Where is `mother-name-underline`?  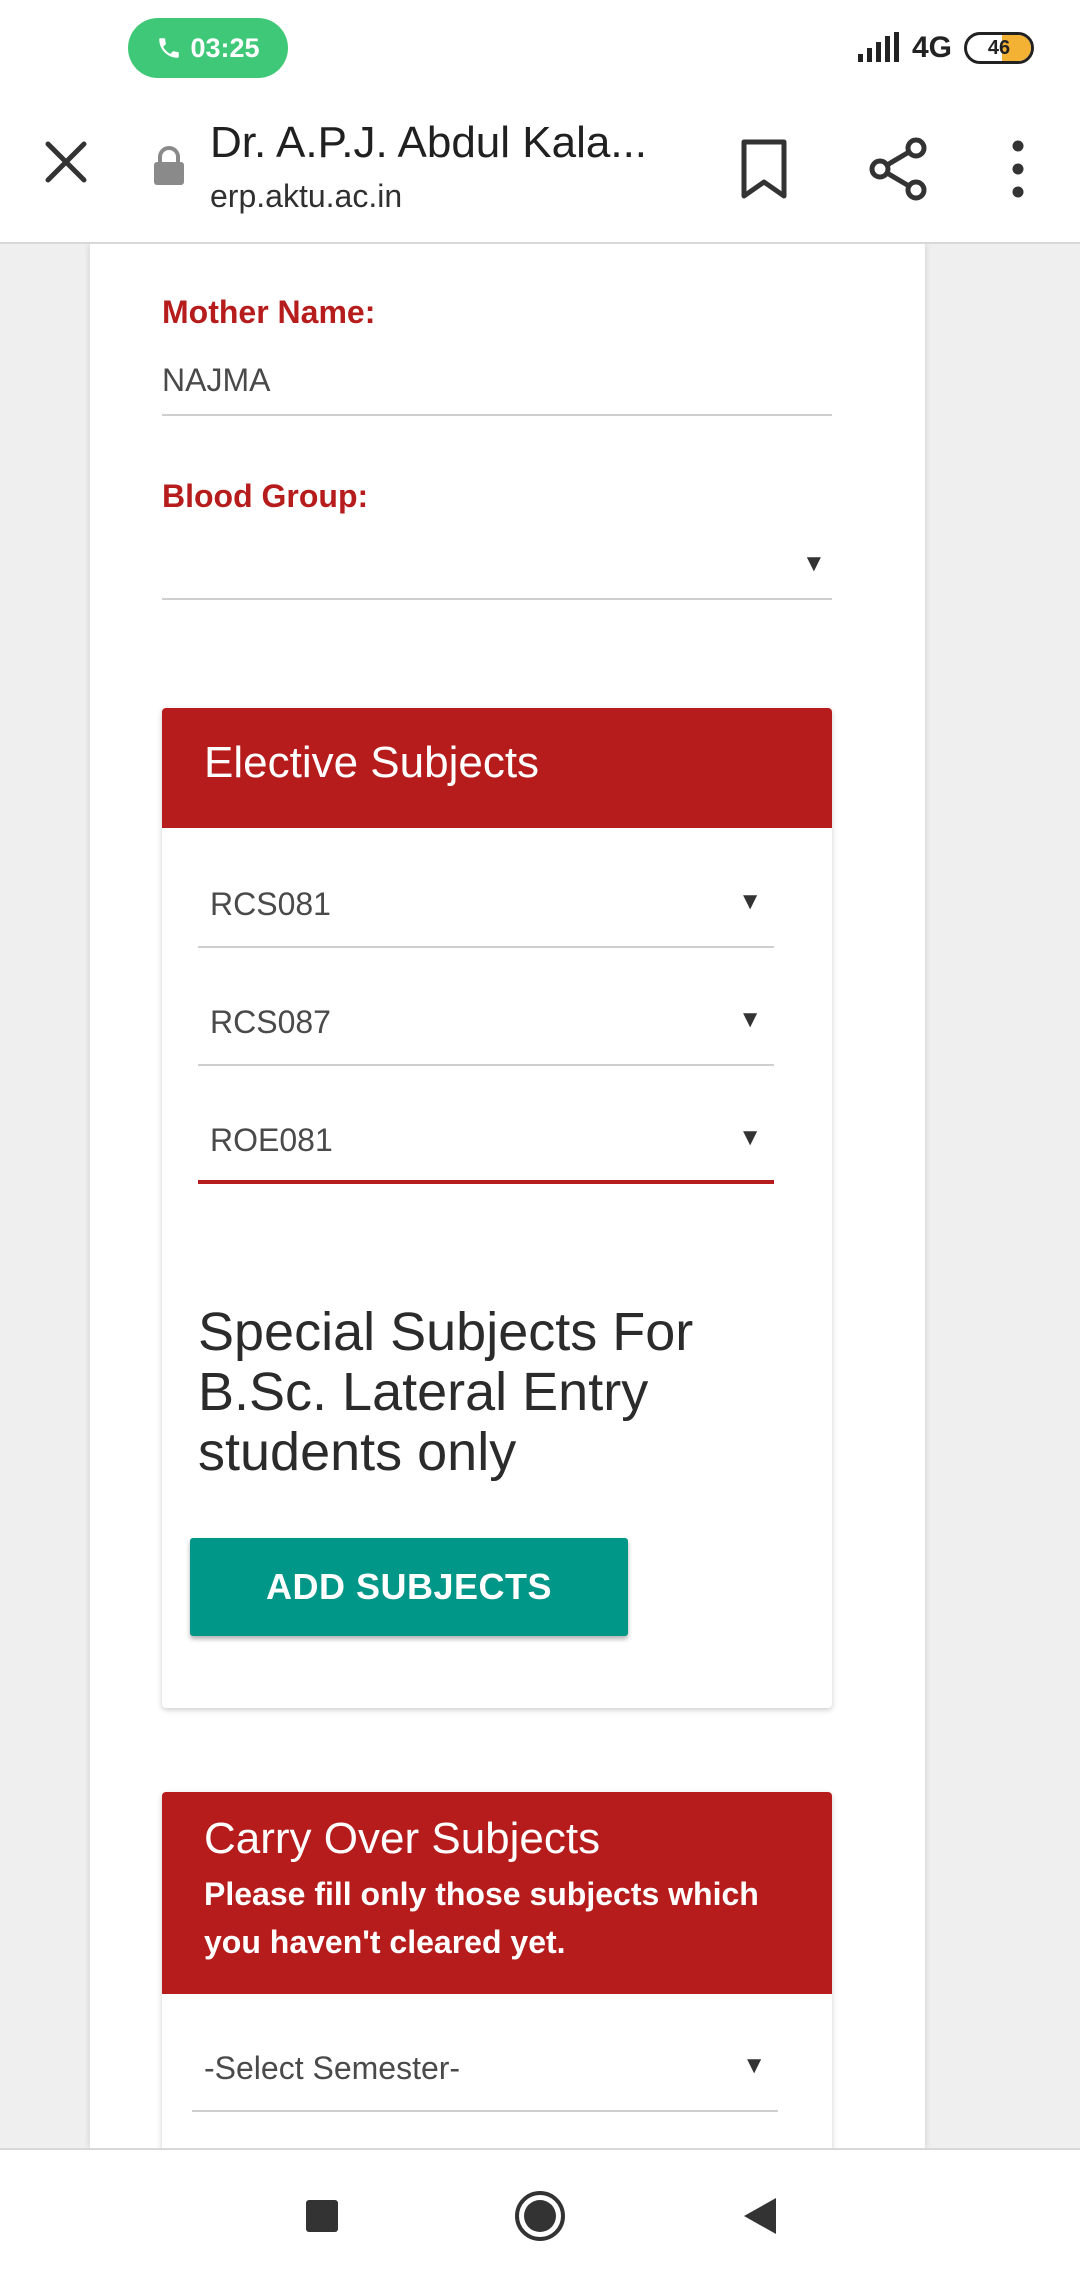
mother-name-underline is located at coordinates (497, 415).